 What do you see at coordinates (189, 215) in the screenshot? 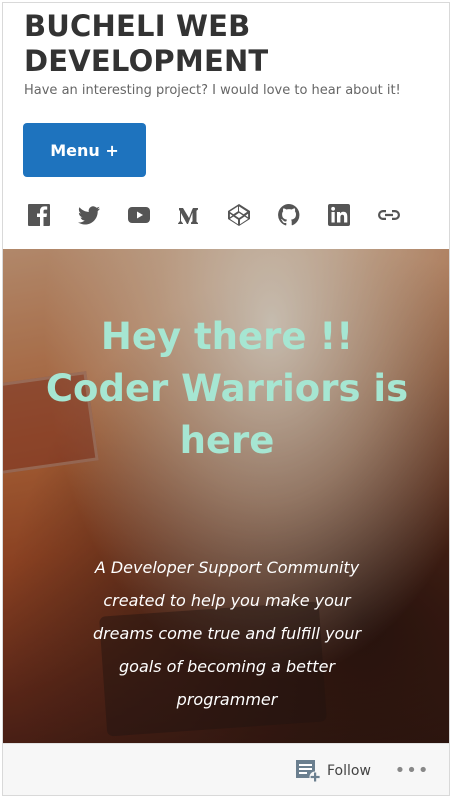
I see `medium-icon` at bounding box center [189, 215].